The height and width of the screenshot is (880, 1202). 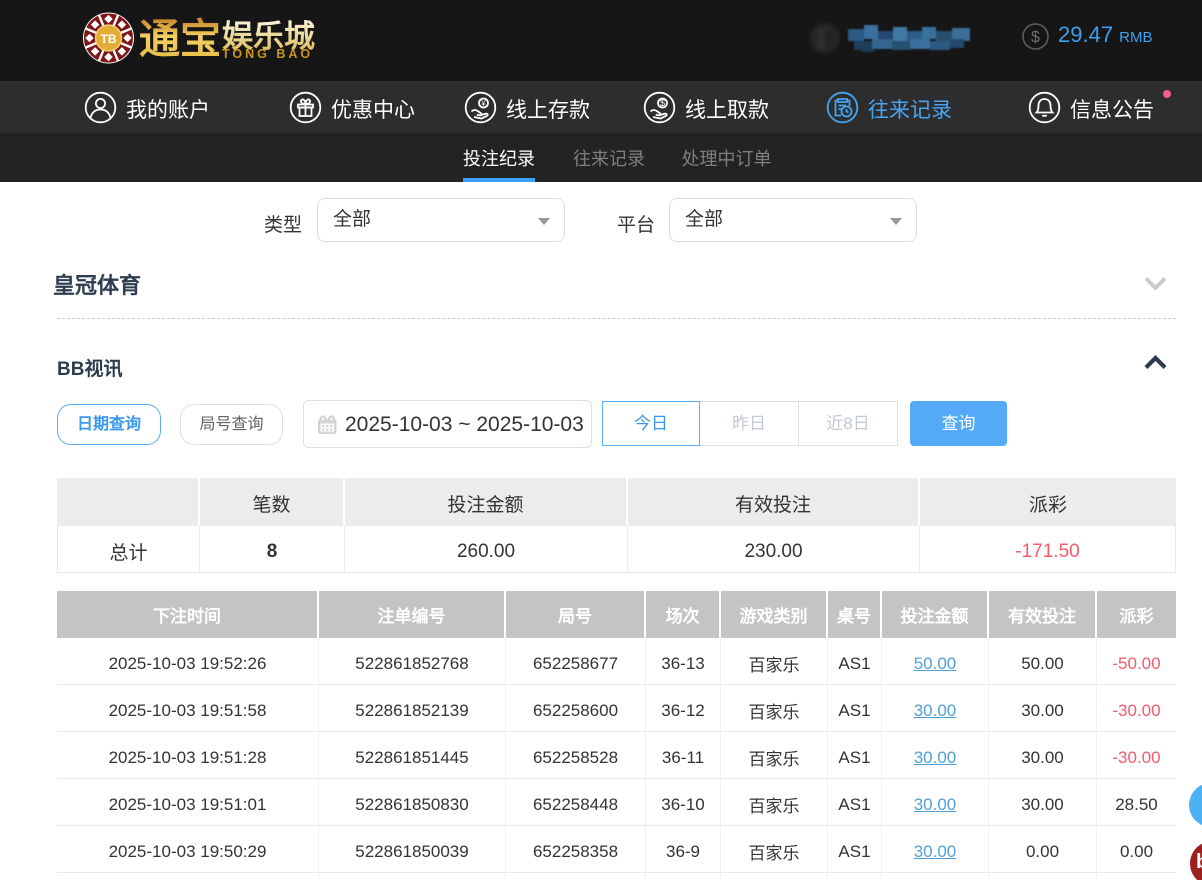 I want to click on svg-text: TONG BAO, so click(x=267, y=54).